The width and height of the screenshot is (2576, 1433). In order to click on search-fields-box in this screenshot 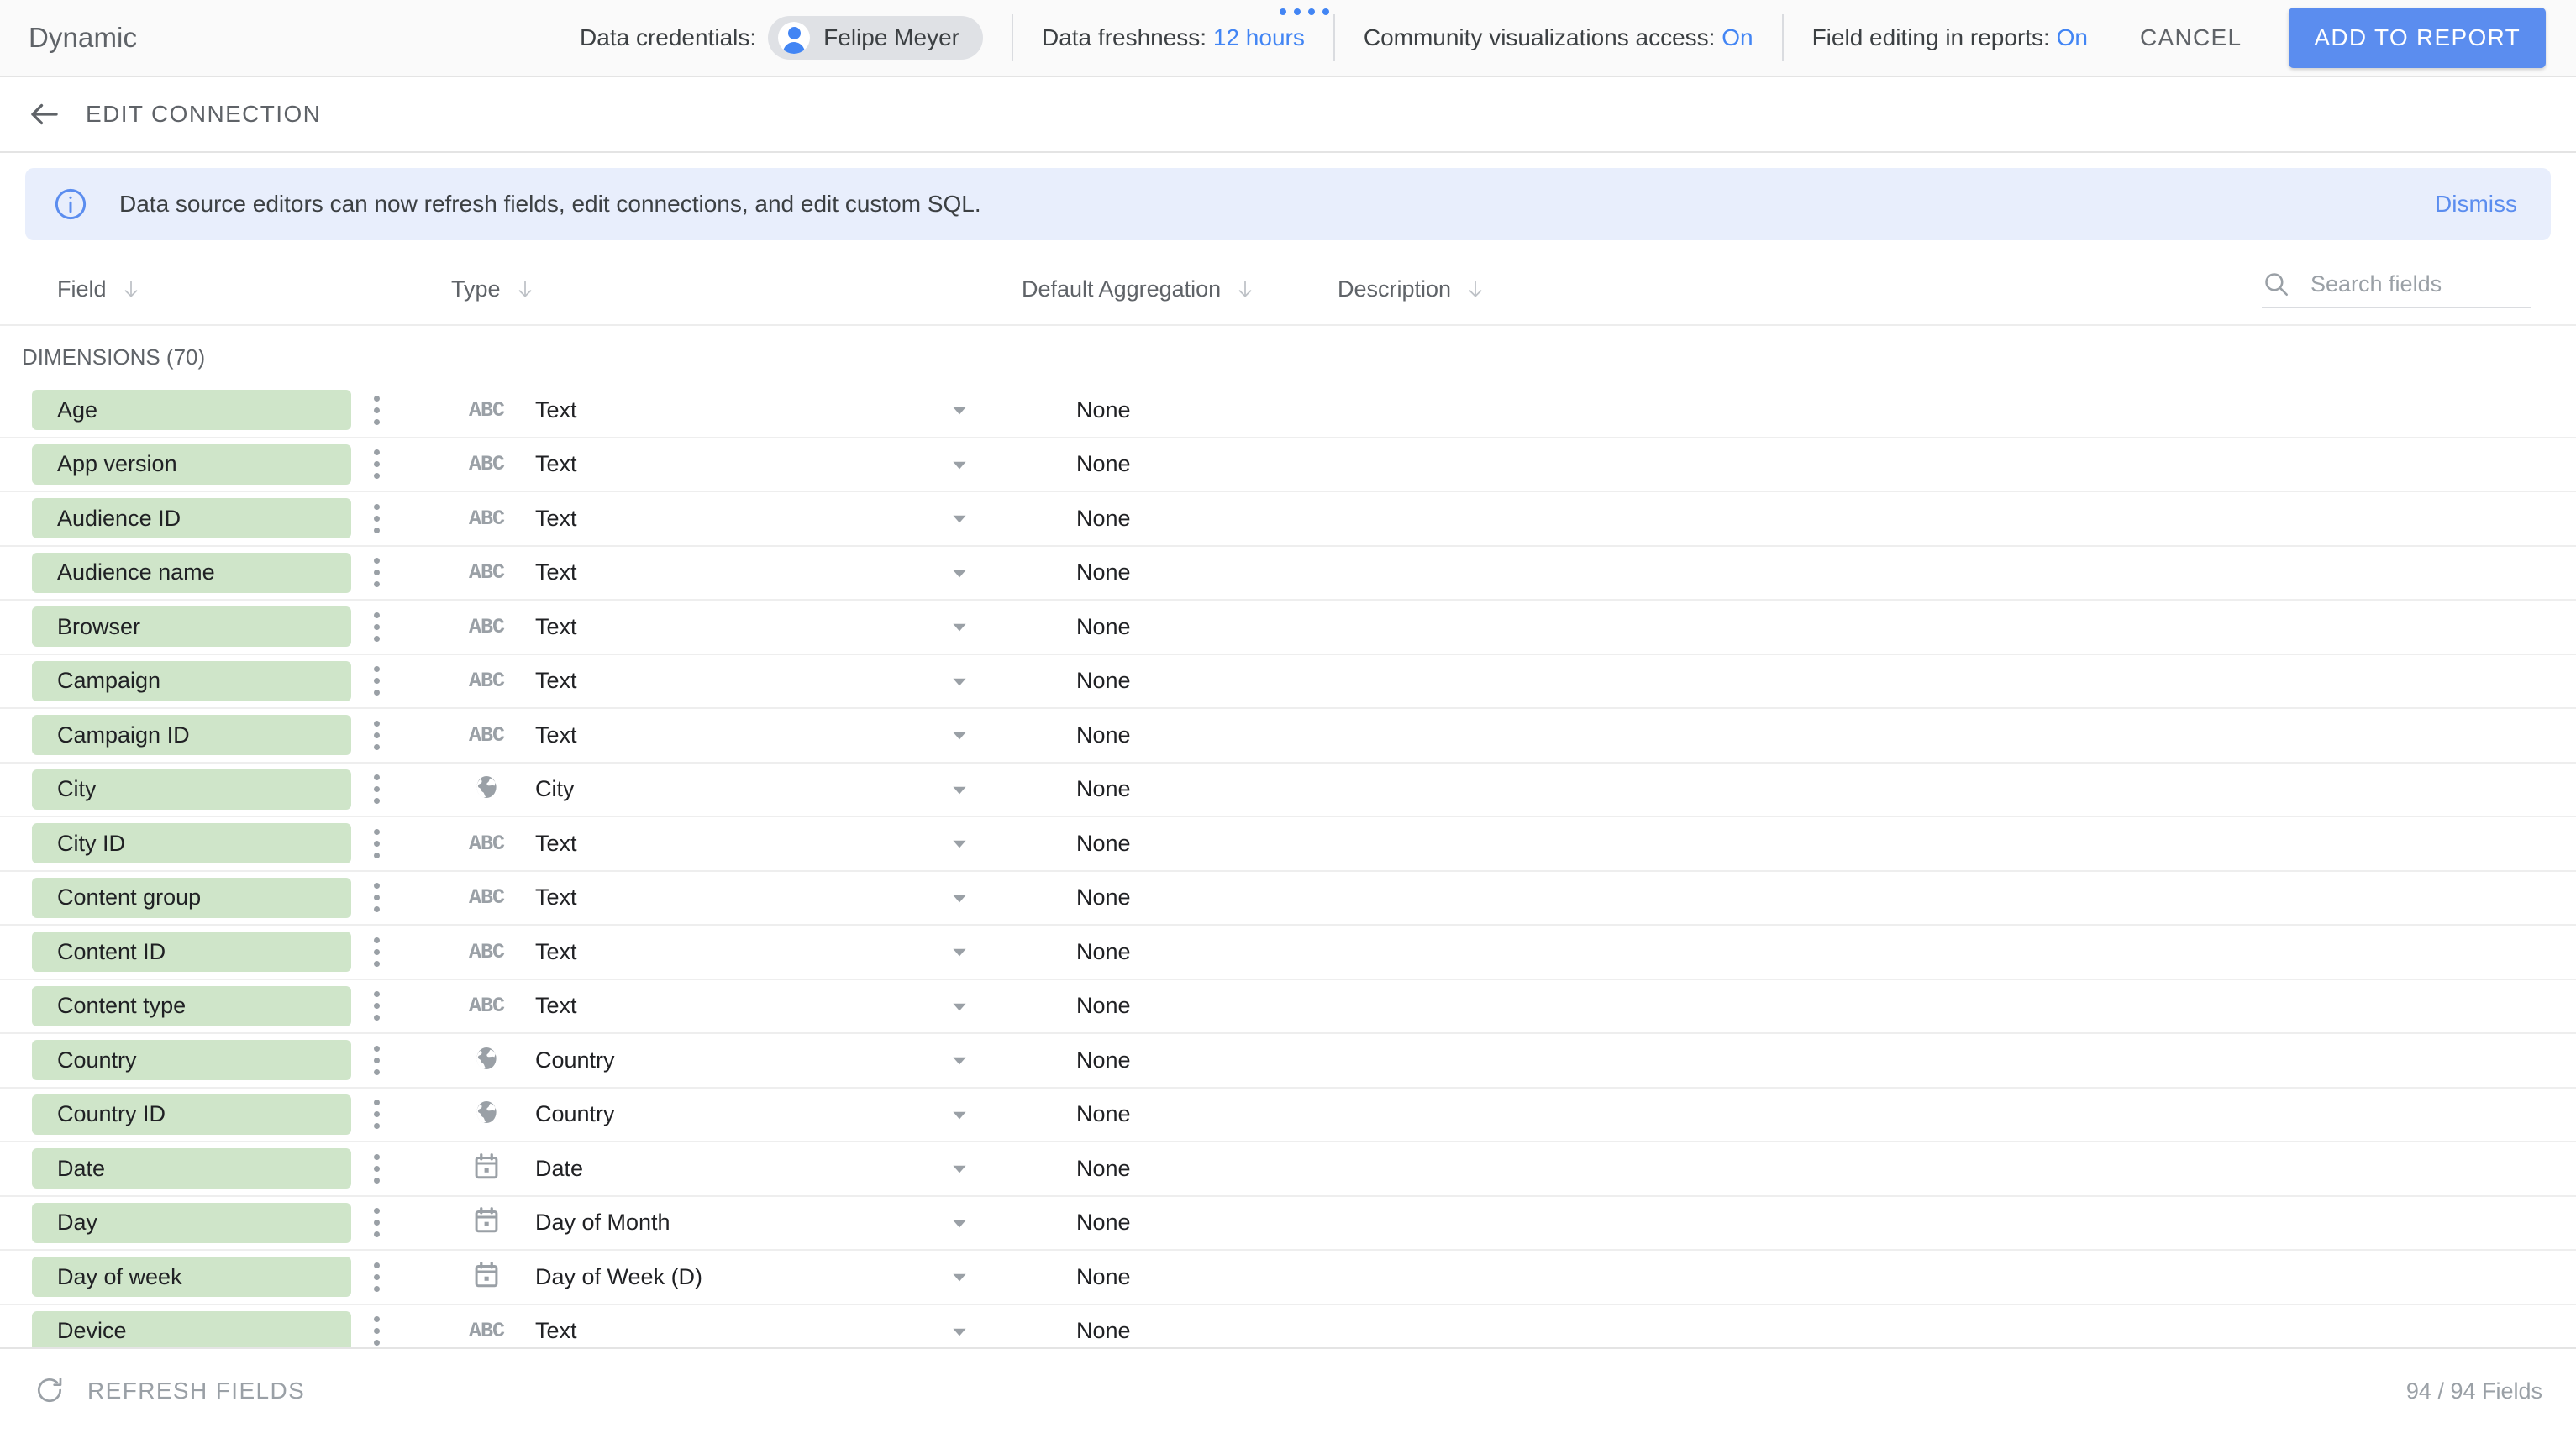, I will do `click(2396, 289)`.